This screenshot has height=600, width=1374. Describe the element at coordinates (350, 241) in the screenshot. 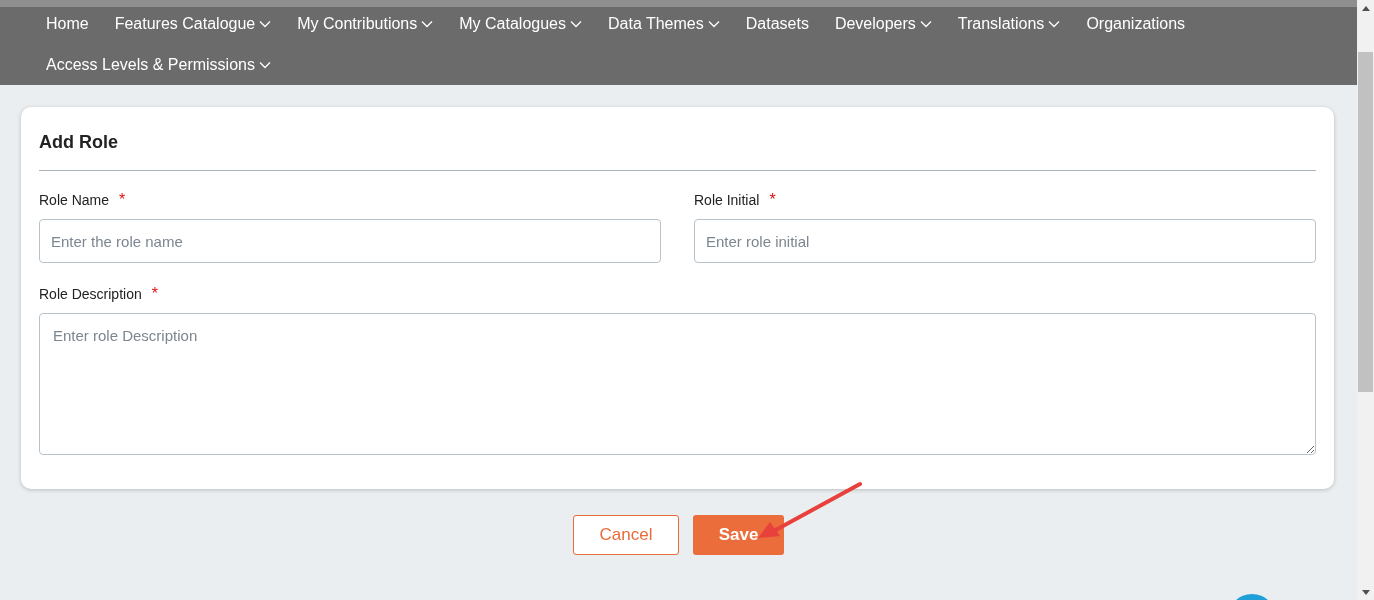

I see `input-field: Enter the role name` at that location.